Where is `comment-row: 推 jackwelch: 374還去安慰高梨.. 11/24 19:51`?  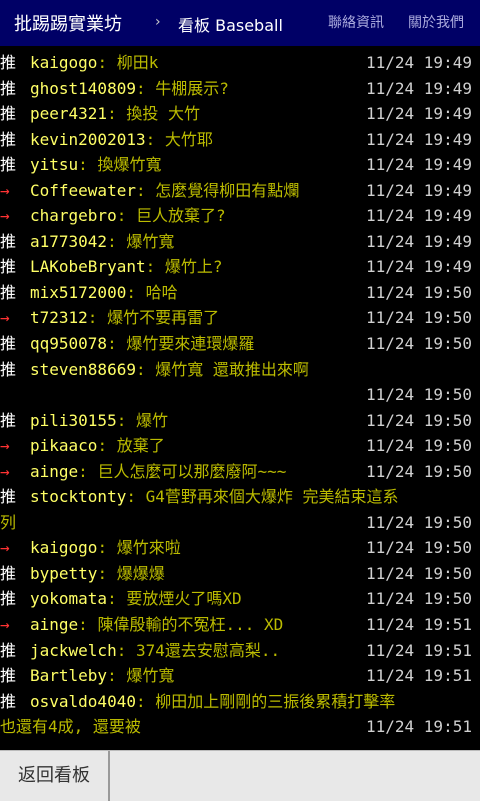
comment-row: 推 jackwelch: 374還去安慰高梨.. 11/24 19:51 is located at coordinates (240, 651).